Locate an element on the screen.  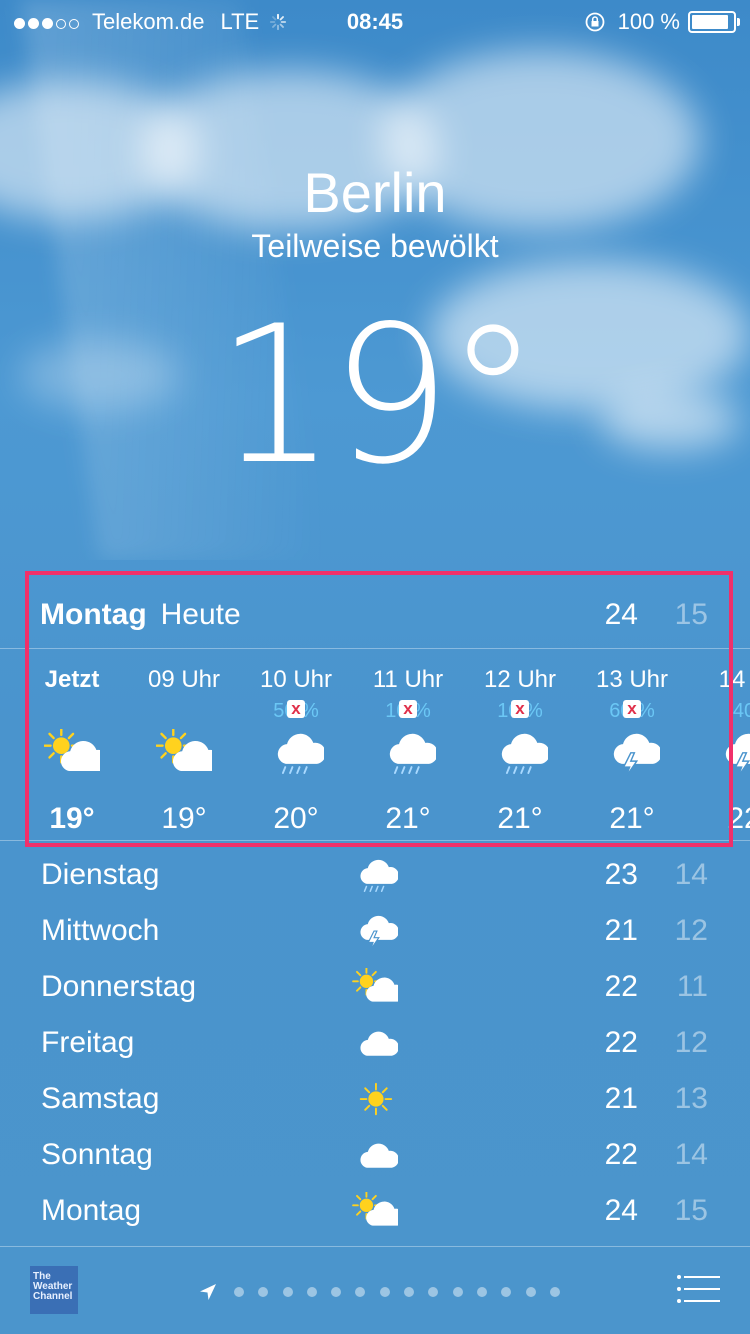
daily-row: Samstag 21 13 is located at coordinates (375, 1100).